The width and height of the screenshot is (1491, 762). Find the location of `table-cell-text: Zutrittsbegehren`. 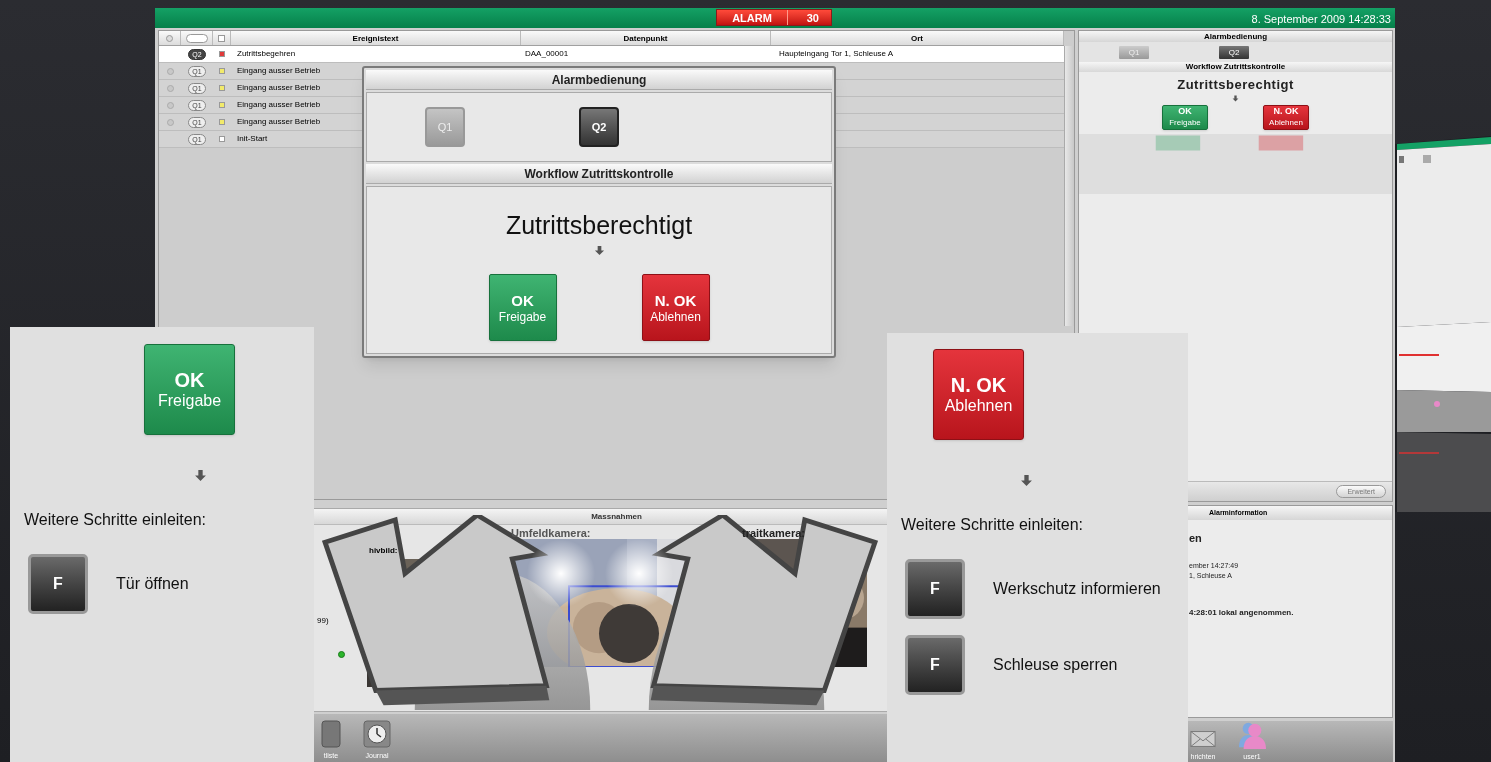

table-cell-text: Zutrittsbegehren is located at coordinates (266, 54).